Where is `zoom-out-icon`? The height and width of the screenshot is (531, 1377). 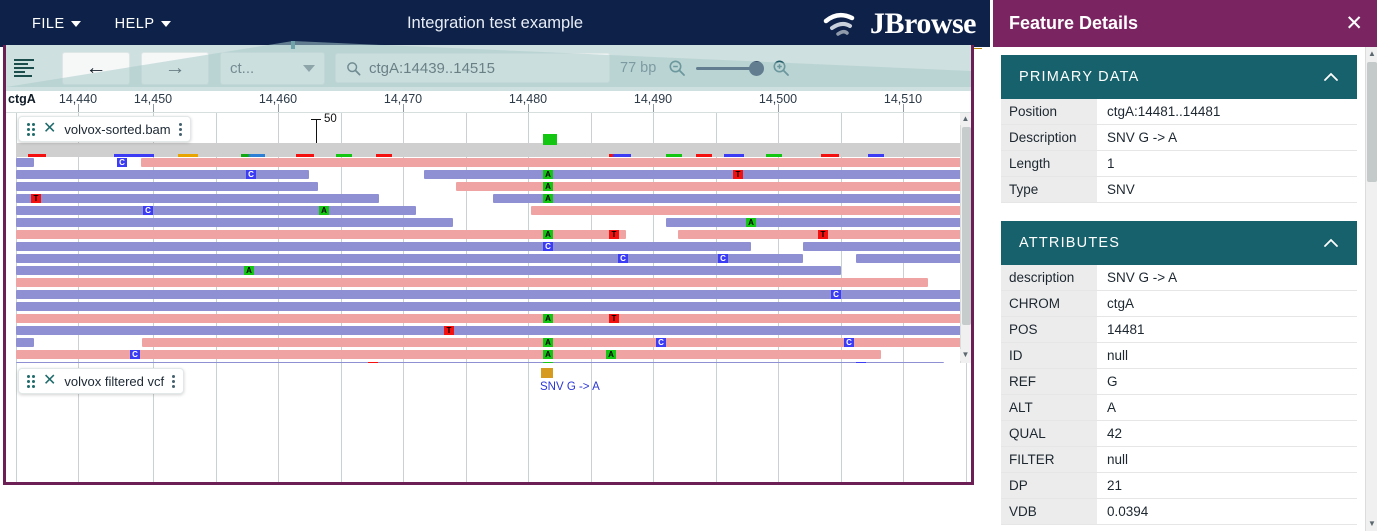
zoom-out-icon is located at coordinates (677, 68).